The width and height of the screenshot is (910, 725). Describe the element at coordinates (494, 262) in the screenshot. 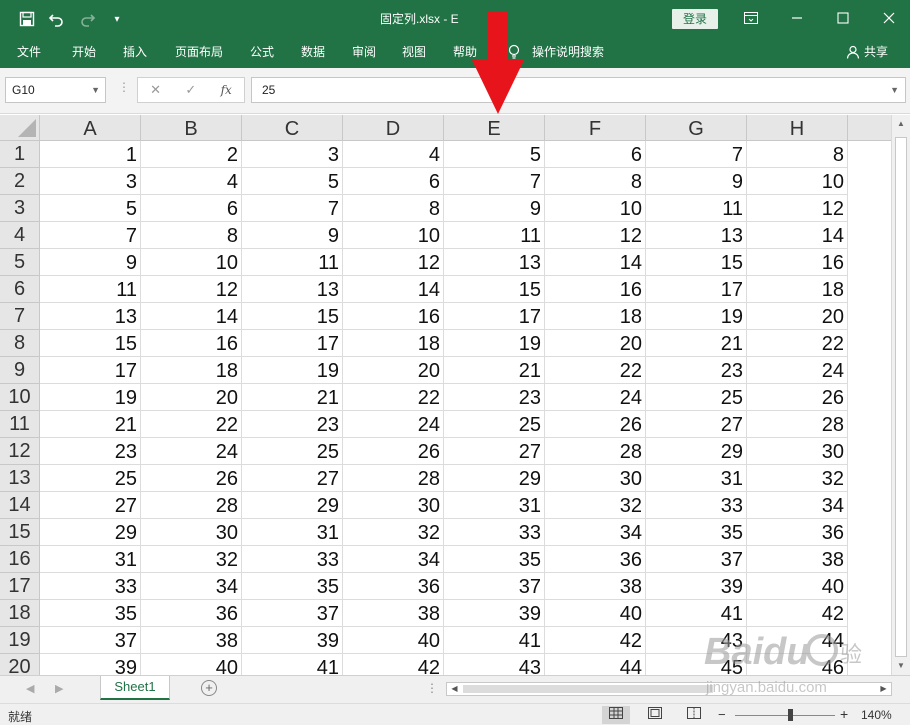

I see `cell-e5: 13` at that location.